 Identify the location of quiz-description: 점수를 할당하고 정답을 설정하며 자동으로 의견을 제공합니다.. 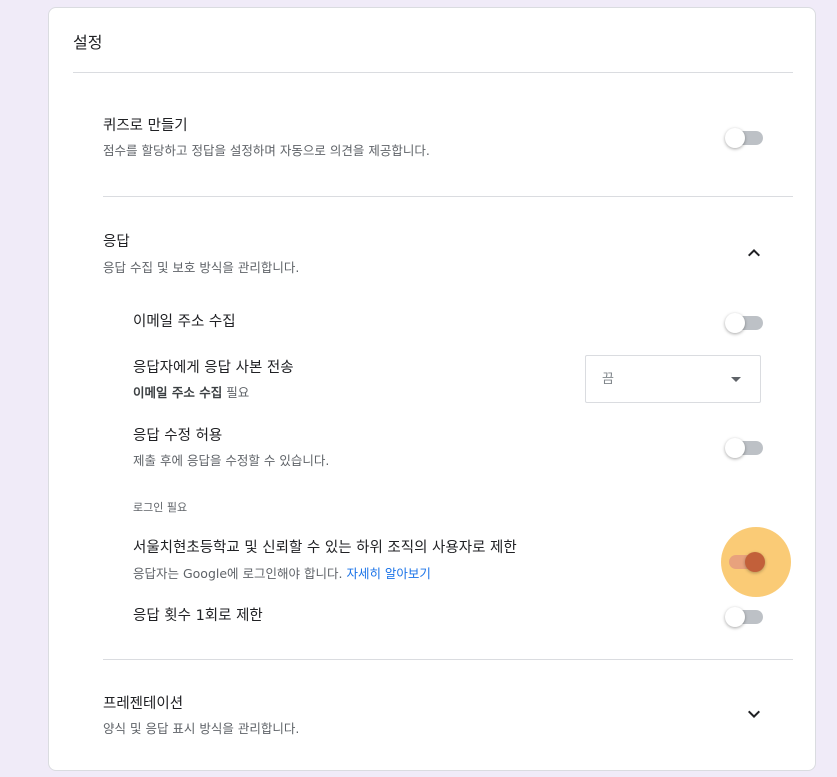
(266, 150).